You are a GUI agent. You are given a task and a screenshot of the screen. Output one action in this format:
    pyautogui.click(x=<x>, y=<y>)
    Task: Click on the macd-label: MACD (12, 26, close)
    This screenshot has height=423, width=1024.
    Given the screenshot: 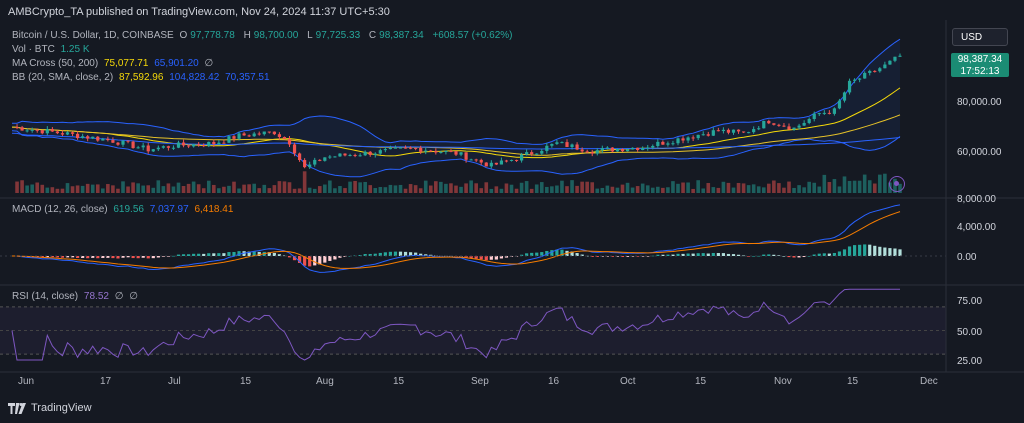 What is the action you would take?
    pyautogui.click(x=60, y=209)
    